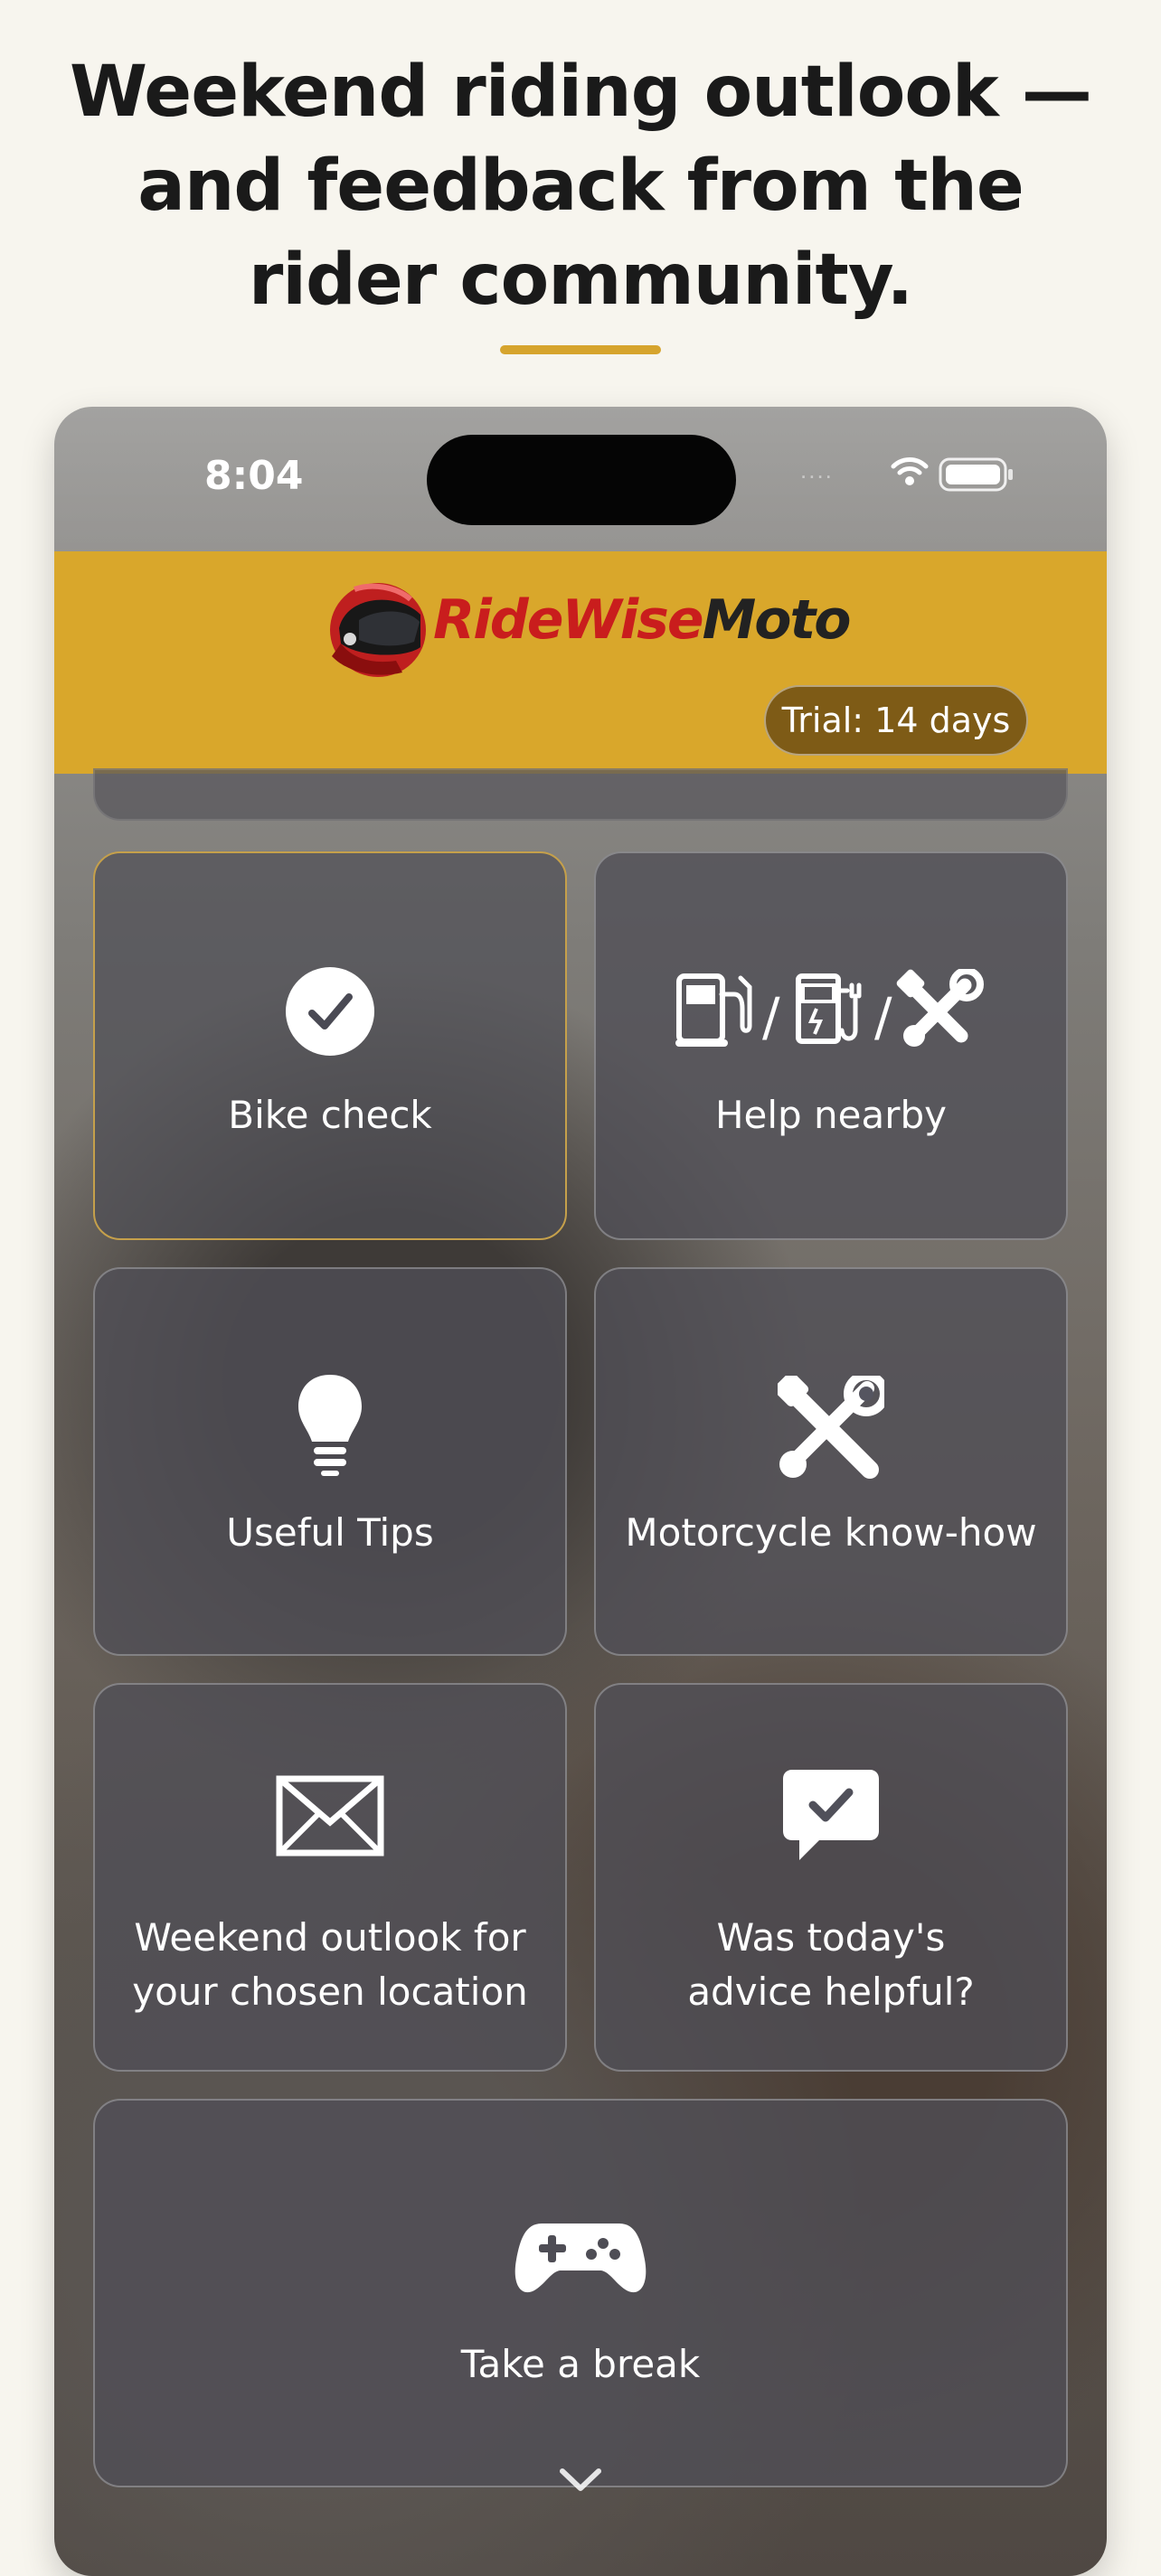 The width and height of the screenshot is (1161, 2576). I want to click on tile-label: Help nearby, so click(831, 1115).